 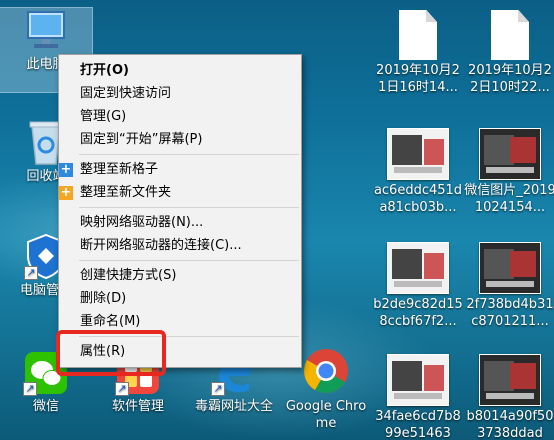 I want to click on menu-item-label: 重命名(M), so click(x=110, y=321).